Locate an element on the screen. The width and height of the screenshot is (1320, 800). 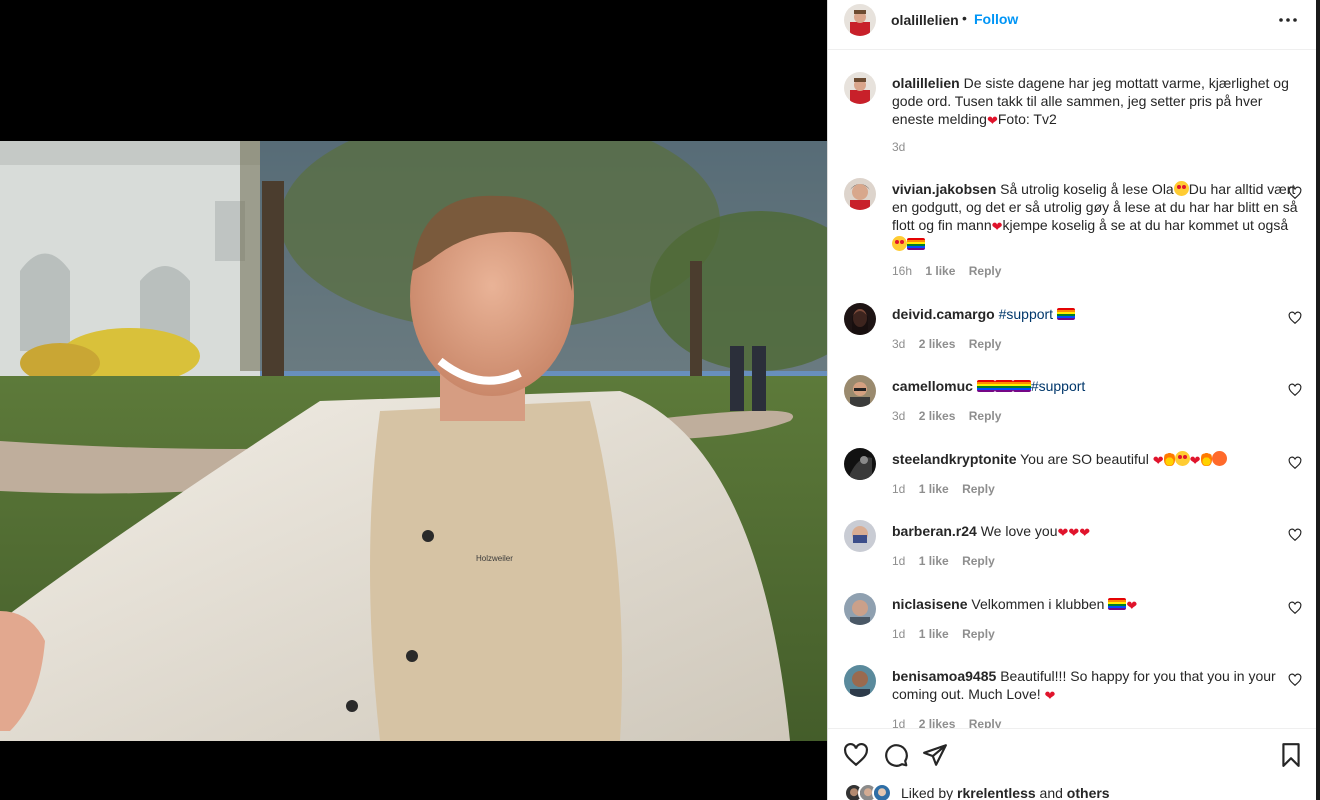
sweater-print: Holzweiler is located at coordinates (494, 558).